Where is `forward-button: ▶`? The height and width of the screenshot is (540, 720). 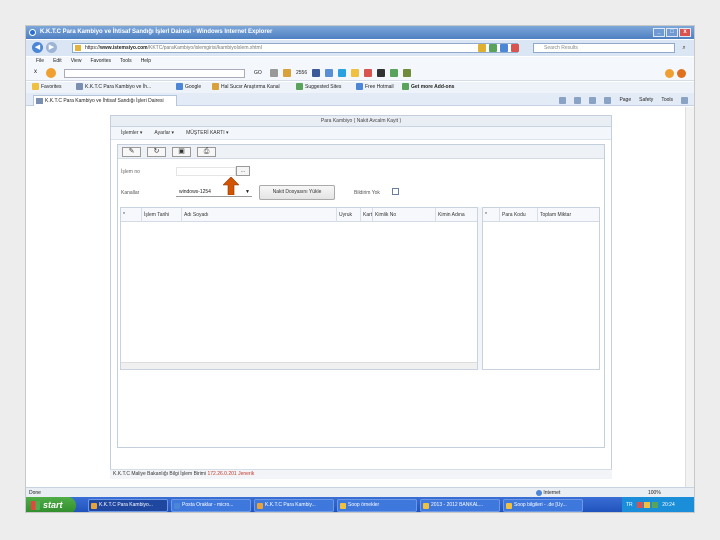 forward-button: ▶ is located at coordinates (51, 47).